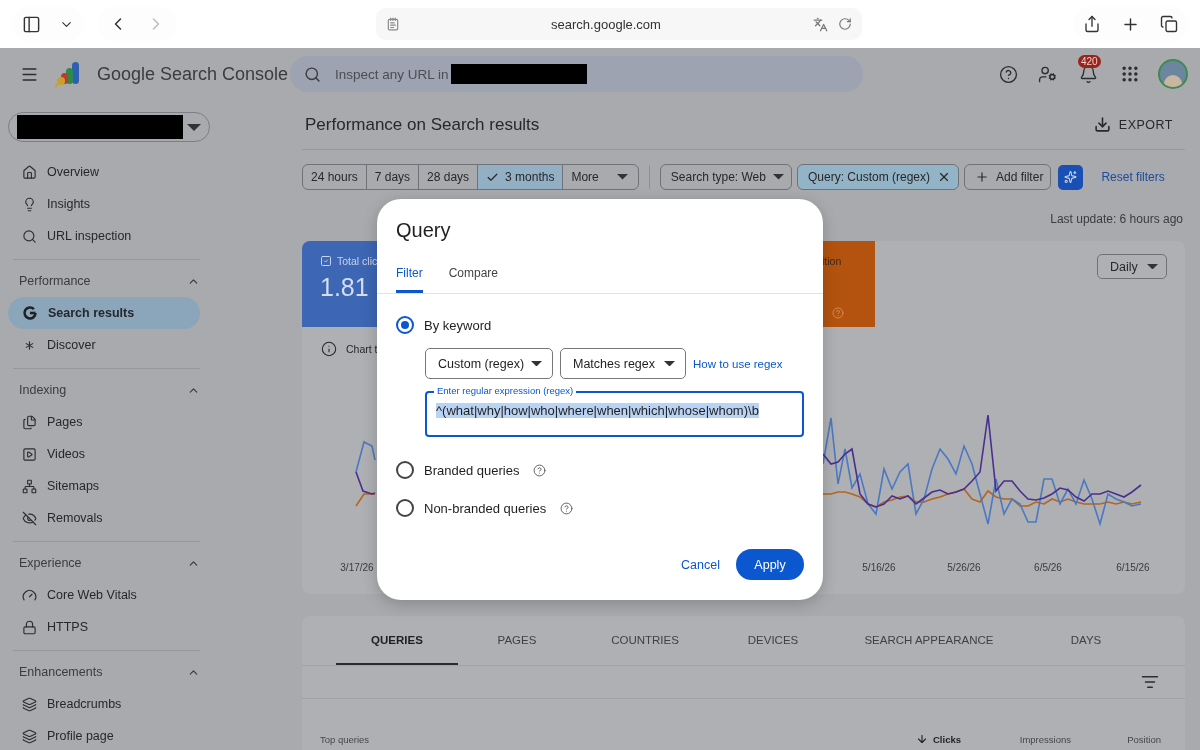 The width and height of the screenshot is (1200, 750). What do you see at coordinates (31, 24) in the screenshot?
I see `sidebar-icon` at bounding box center [31, 24].